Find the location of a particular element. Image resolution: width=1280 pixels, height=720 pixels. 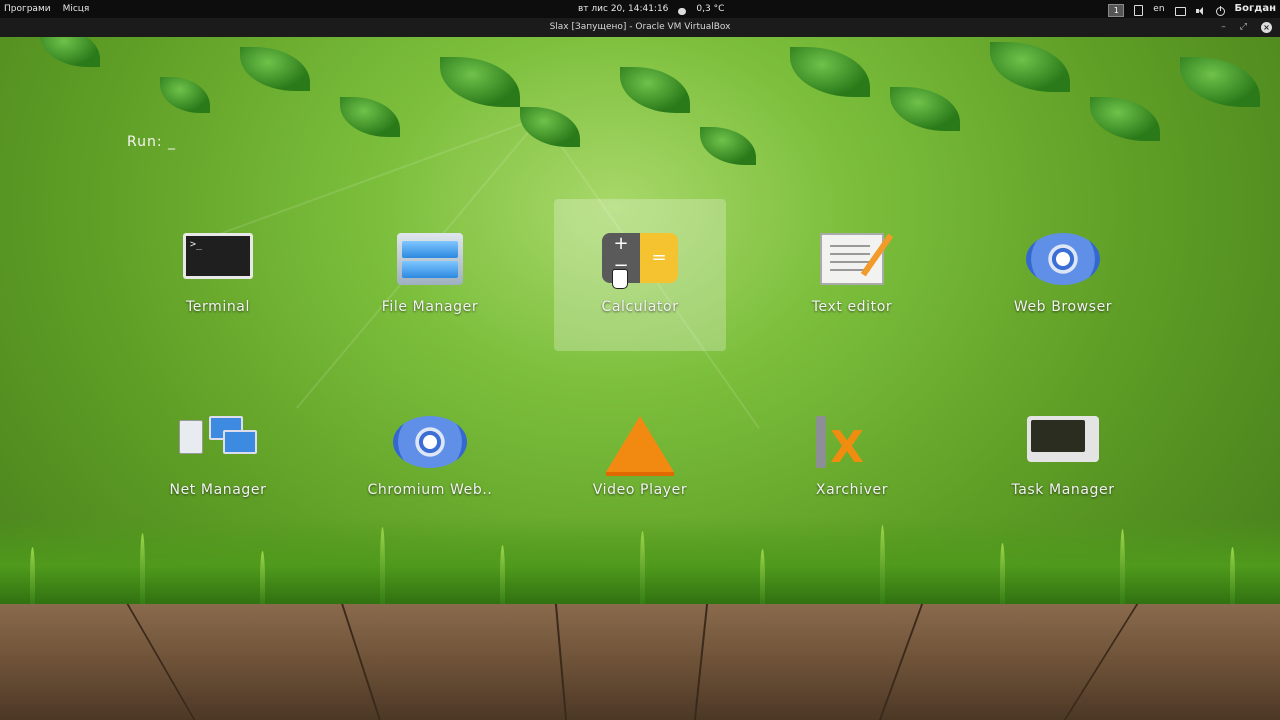

app-chromium: Chromium Web.. is located at coordinates (430, 458).